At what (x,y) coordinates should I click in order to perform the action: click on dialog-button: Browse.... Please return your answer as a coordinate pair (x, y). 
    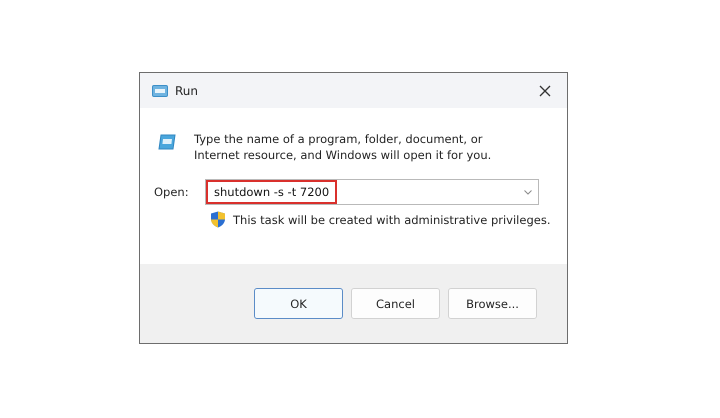
    Looking at the image, I should click on (492, 303).